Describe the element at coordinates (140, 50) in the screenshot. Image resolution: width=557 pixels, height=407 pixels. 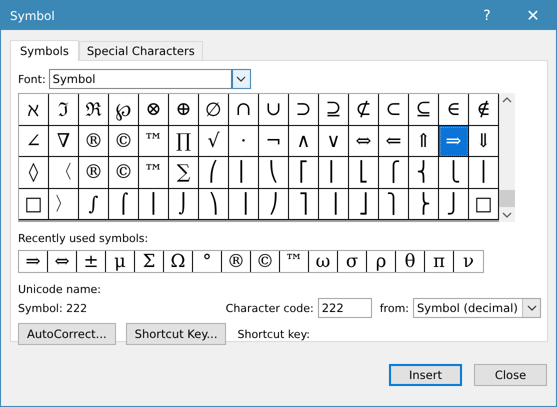
I see `tab: Special Characters` at that location.